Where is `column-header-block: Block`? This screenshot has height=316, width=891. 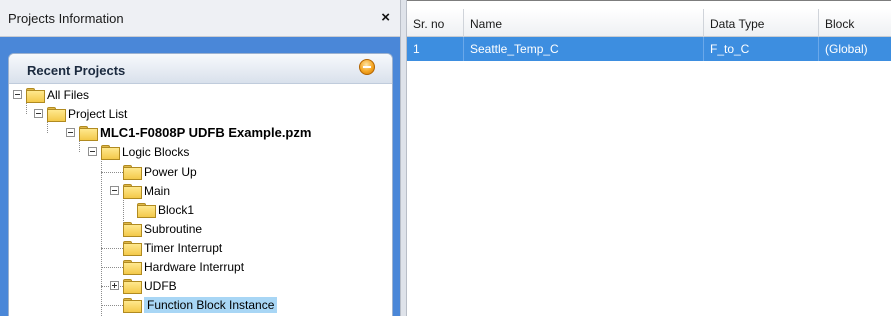 column-header-block: Block is located at coordinates (855, 23).